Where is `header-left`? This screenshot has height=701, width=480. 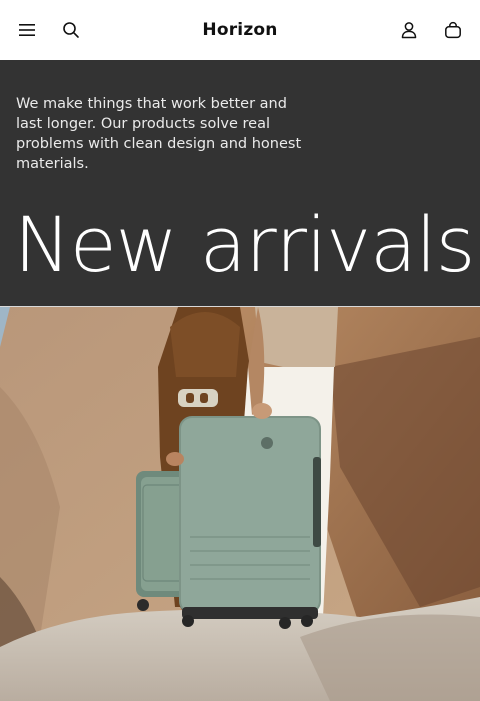 header-left is located at coordinates (49, 30).